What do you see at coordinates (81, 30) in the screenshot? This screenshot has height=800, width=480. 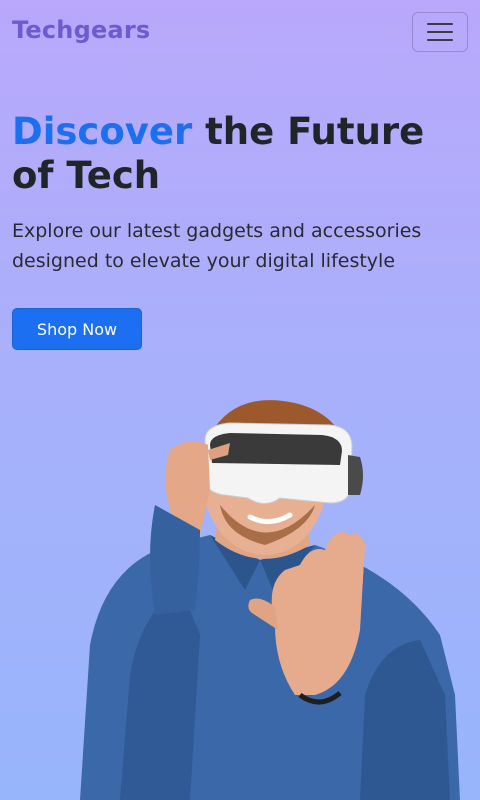 I see `brand-logo: Techgears` at bounding box center [81, 30].